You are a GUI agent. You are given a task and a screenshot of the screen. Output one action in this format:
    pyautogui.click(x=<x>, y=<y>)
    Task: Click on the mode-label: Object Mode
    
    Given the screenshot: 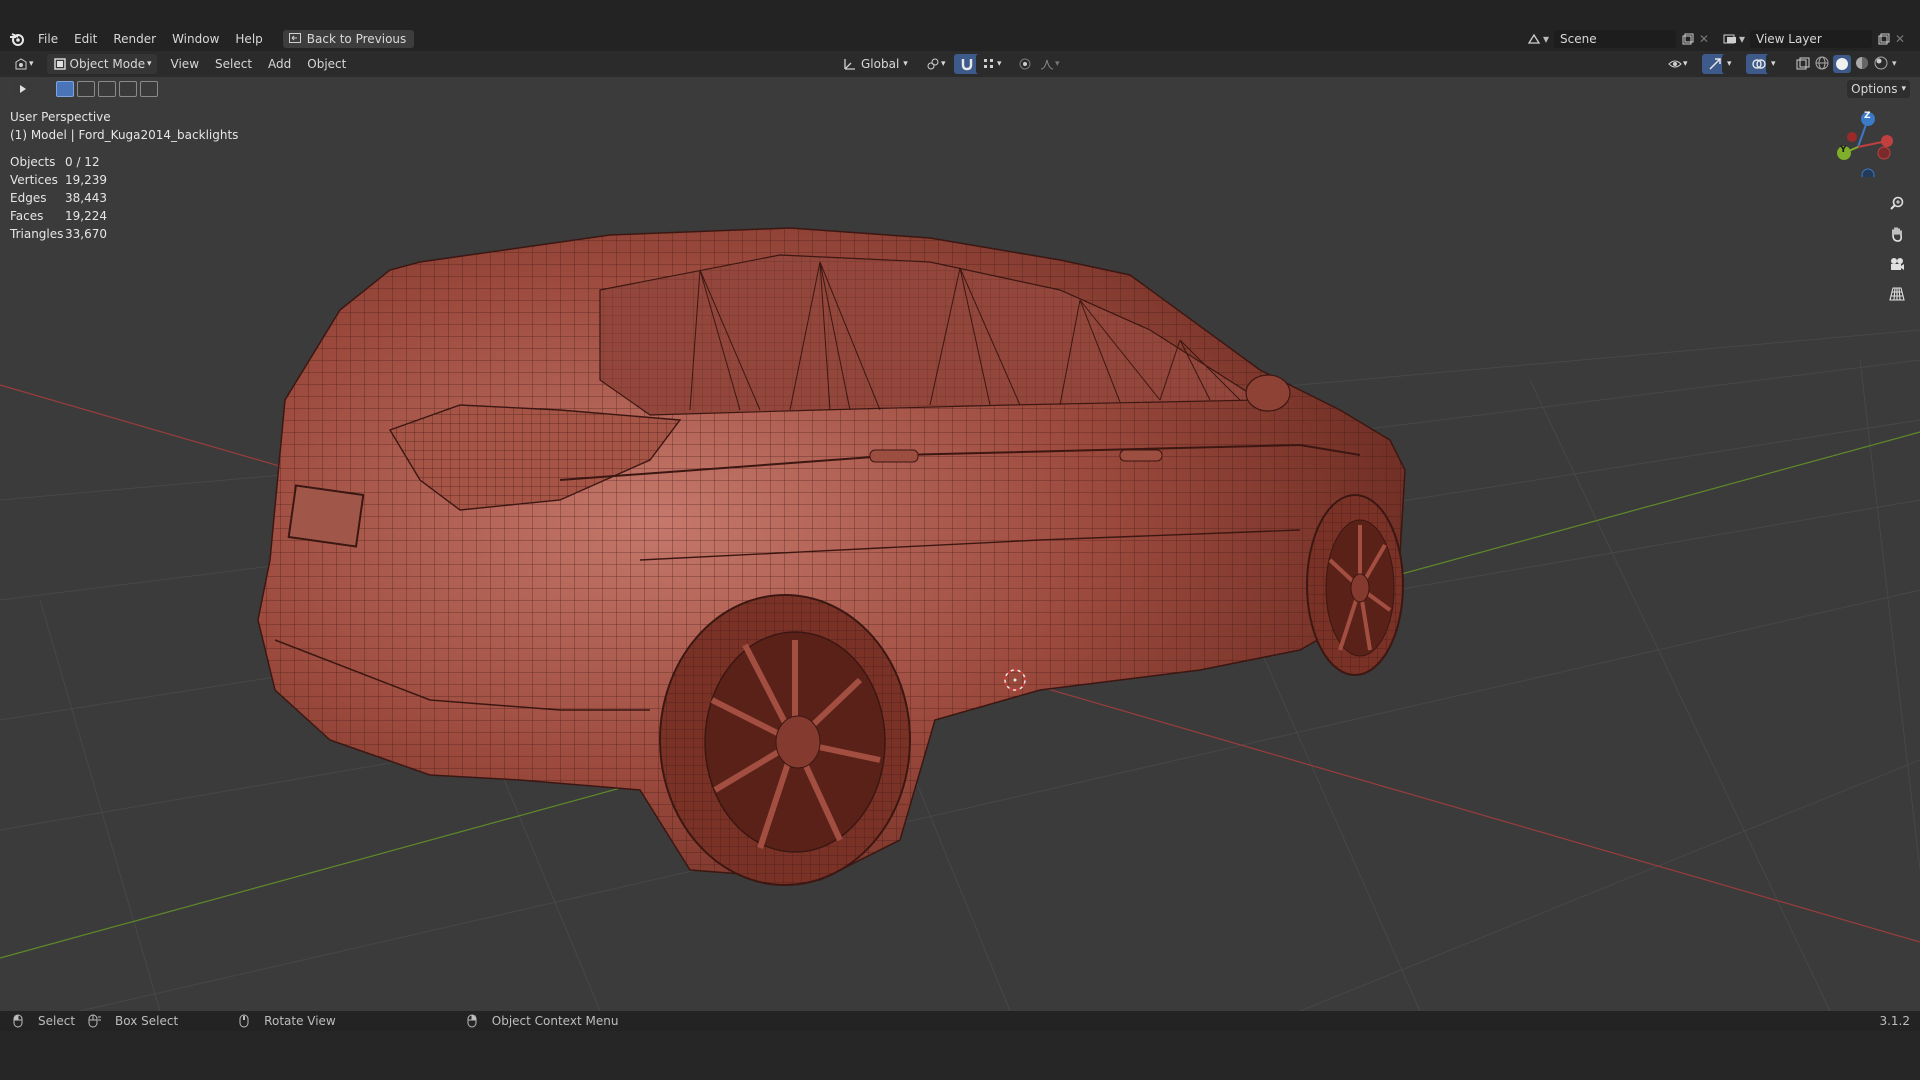 What is the action you would take?
    pyautogui.click(x=107, y=64)
    